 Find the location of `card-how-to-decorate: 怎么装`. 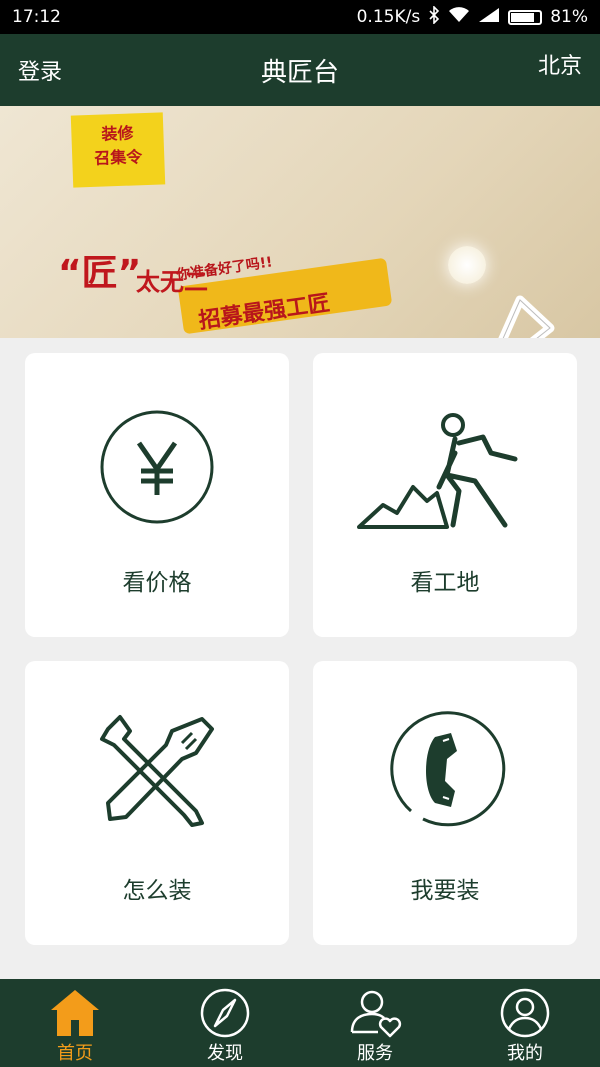

card-how-to-decorate: 怎么装 is located at coordinates (157, 803).